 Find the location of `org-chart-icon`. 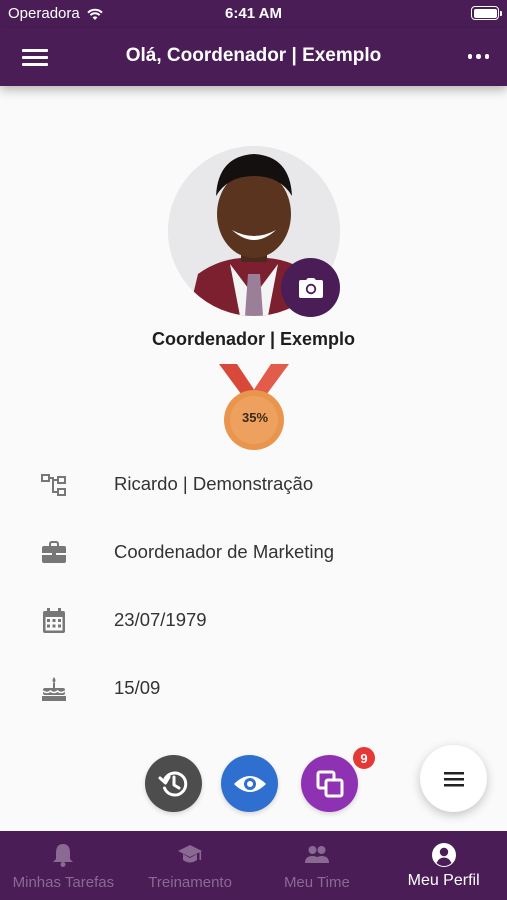

org-chart-icon is located at coordinates (53, 485).